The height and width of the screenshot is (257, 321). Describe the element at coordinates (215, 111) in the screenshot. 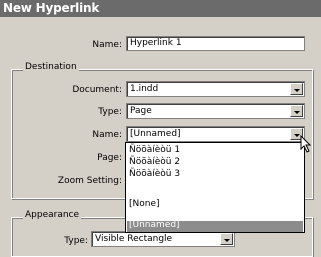

I see `destination-type-select: Page` at that location.